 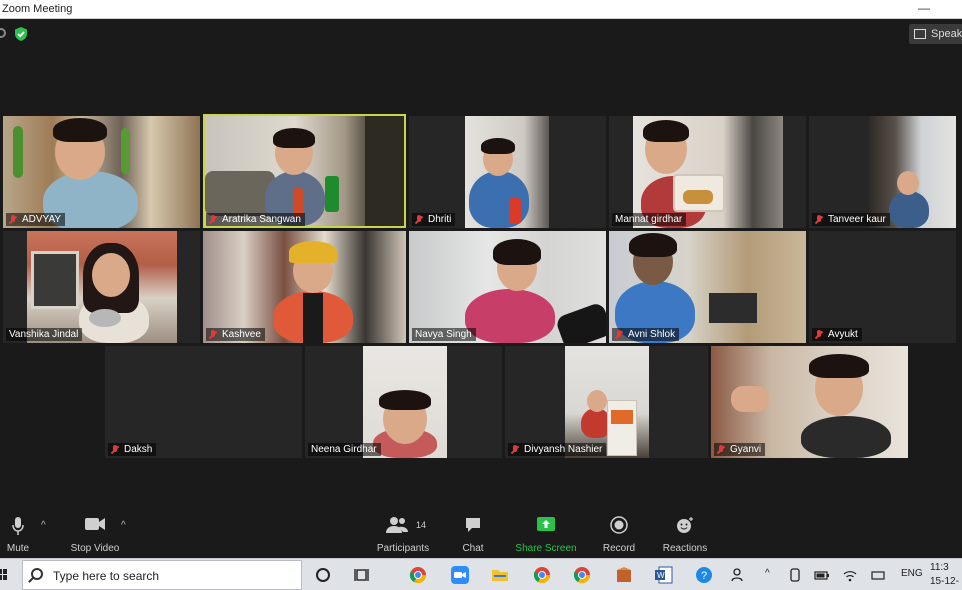 What do you see at coordinates (925, 8) in the screenshot?
I see `minimize-button: —` at bounding box center [925, 8].